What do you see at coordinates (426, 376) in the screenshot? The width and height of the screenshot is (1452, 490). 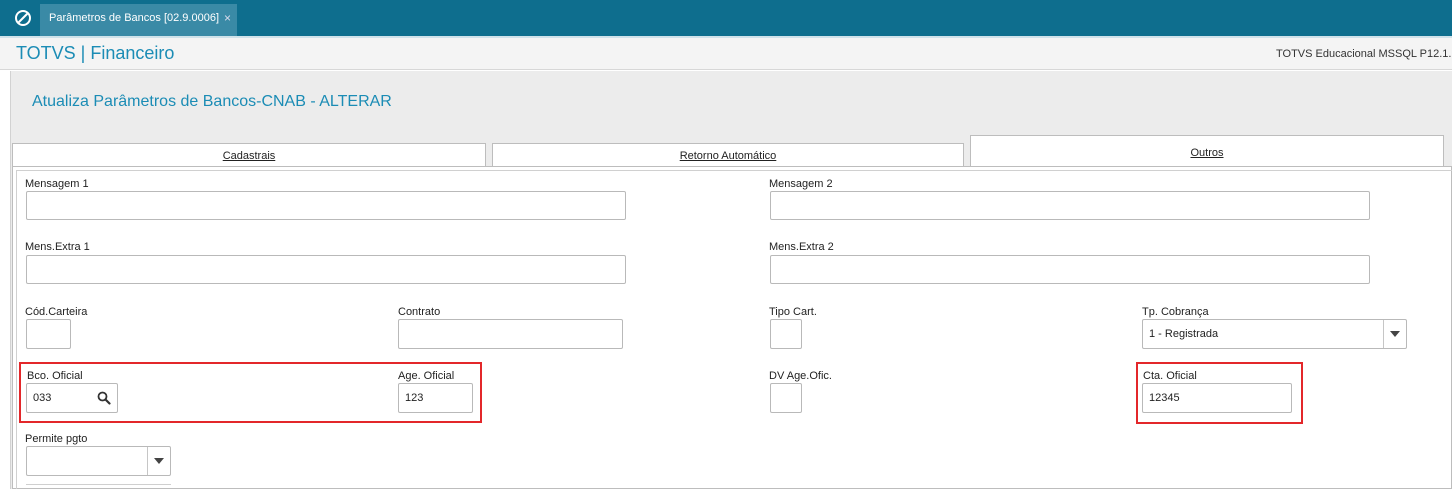 I see `age-oficial-label: Age. Oficial` at bounding box center [426, 376].